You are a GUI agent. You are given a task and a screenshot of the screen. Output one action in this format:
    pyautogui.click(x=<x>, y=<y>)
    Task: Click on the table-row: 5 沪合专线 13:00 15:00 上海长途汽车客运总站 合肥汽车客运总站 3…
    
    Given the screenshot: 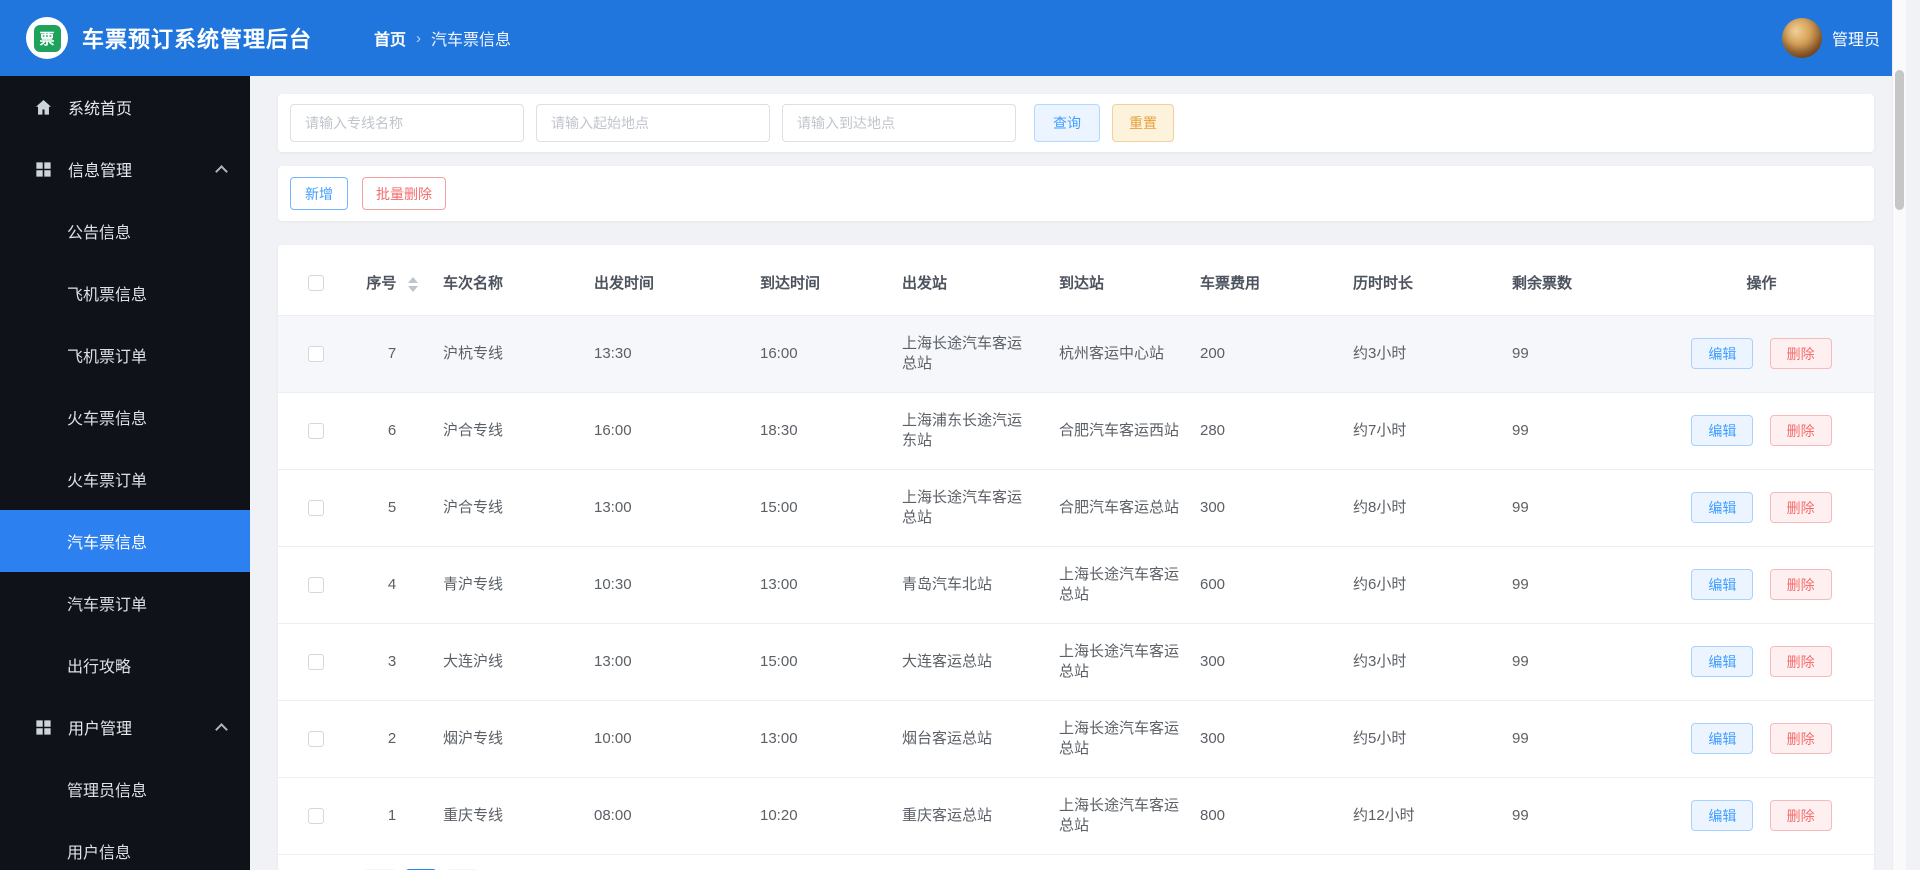 What is the action you would take?
    pyautogui.click(x=1076, y=508)
    